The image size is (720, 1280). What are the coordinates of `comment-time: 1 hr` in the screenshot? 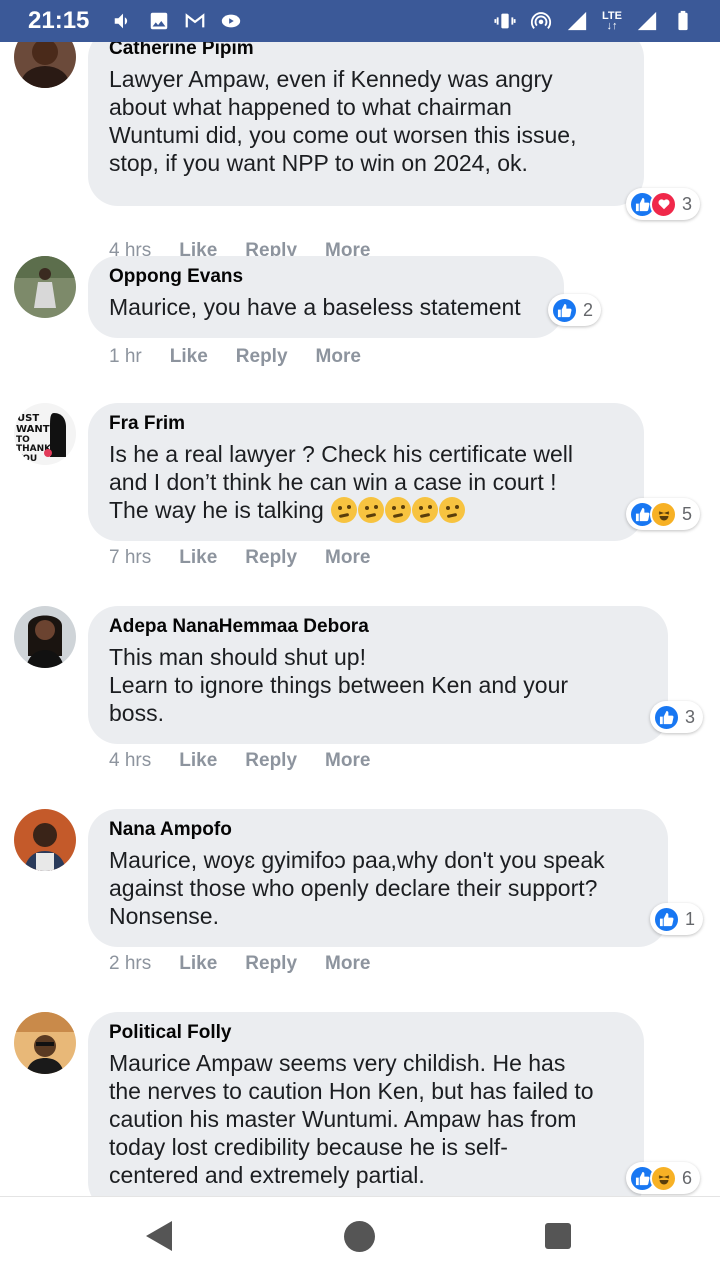 It's located at (125, 356).